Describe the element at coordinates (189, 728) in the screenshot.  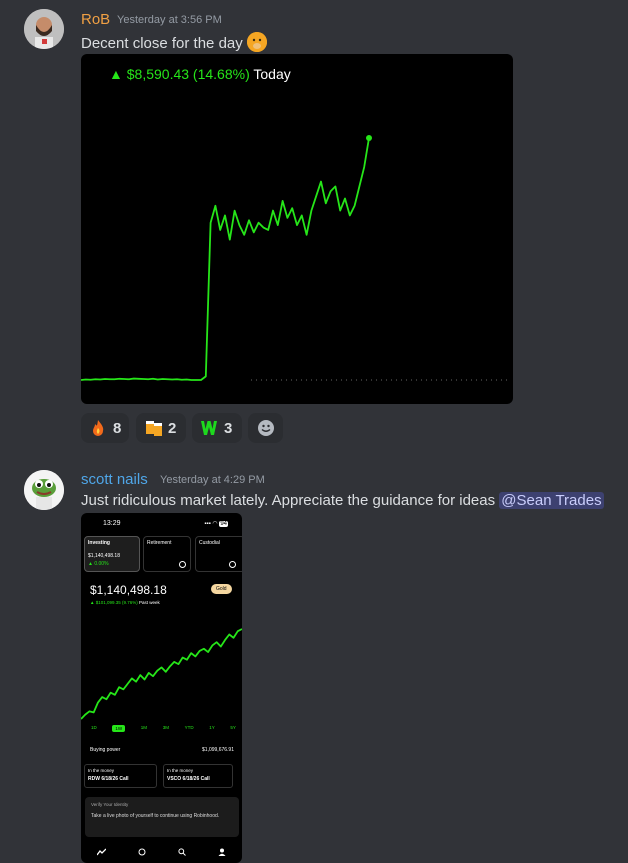
I see `range-ytd: YTD` at that location.